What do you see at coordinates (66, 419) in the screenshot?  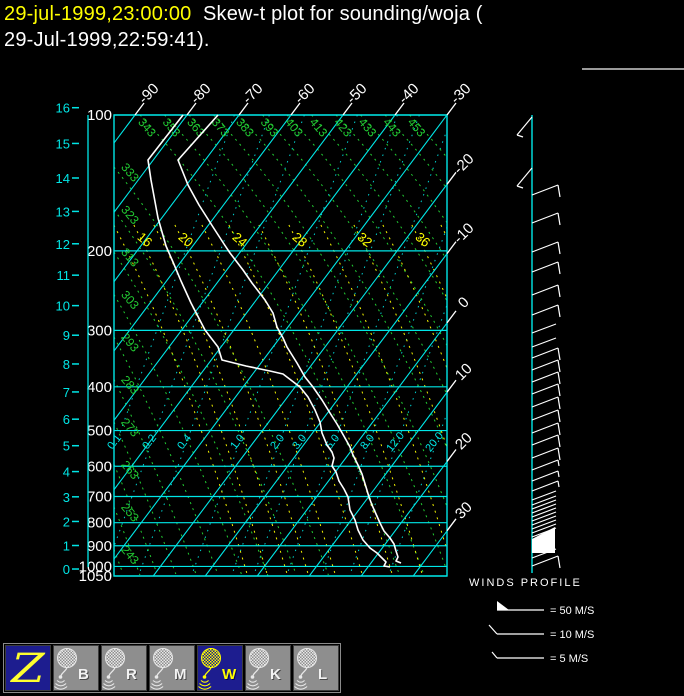 I see `svg-text: 6` at bounding box center [66, 419].